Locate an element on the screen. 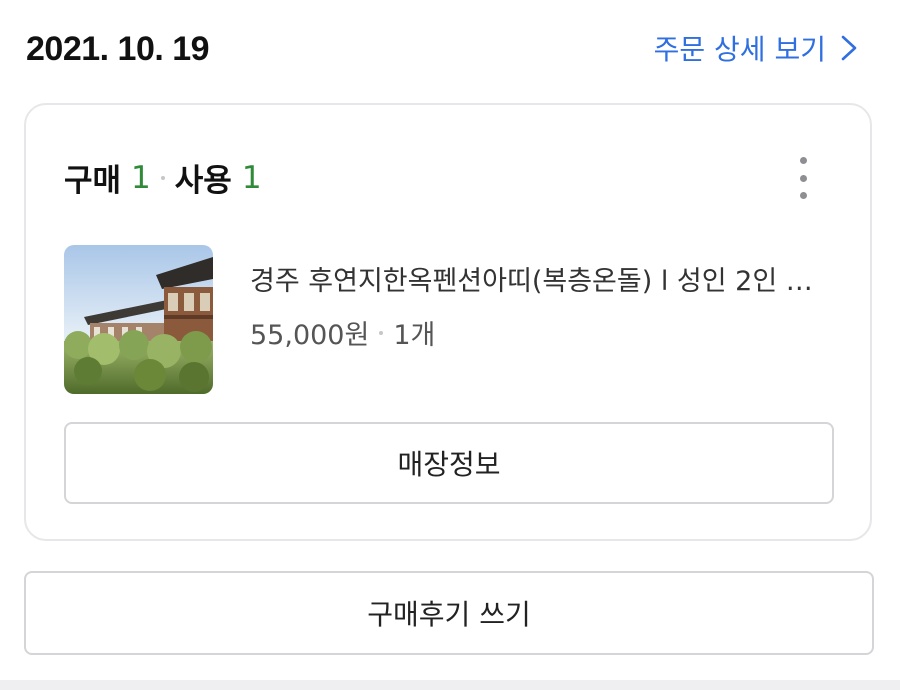 The height and width of the screenshot is (690, 900). purchase-label: 구매 is located at coordinates (93, 181).